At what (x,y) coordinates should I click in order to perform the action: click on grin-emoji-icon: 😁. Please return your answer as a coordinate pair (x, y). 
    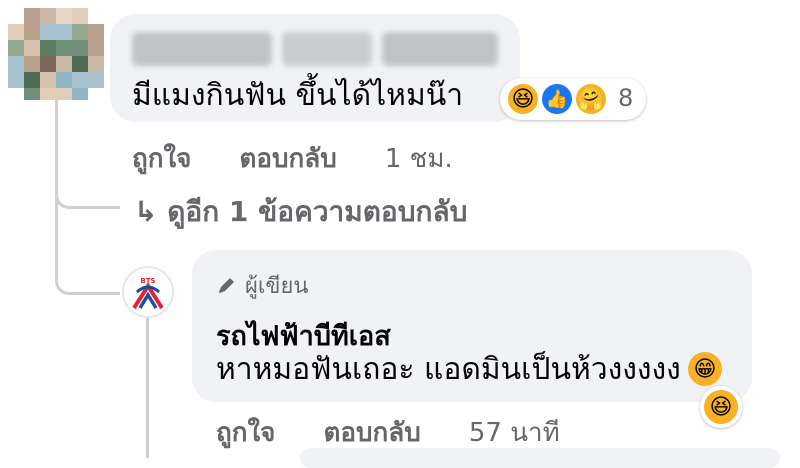
    Looking at the image, I should click on (705, 369).